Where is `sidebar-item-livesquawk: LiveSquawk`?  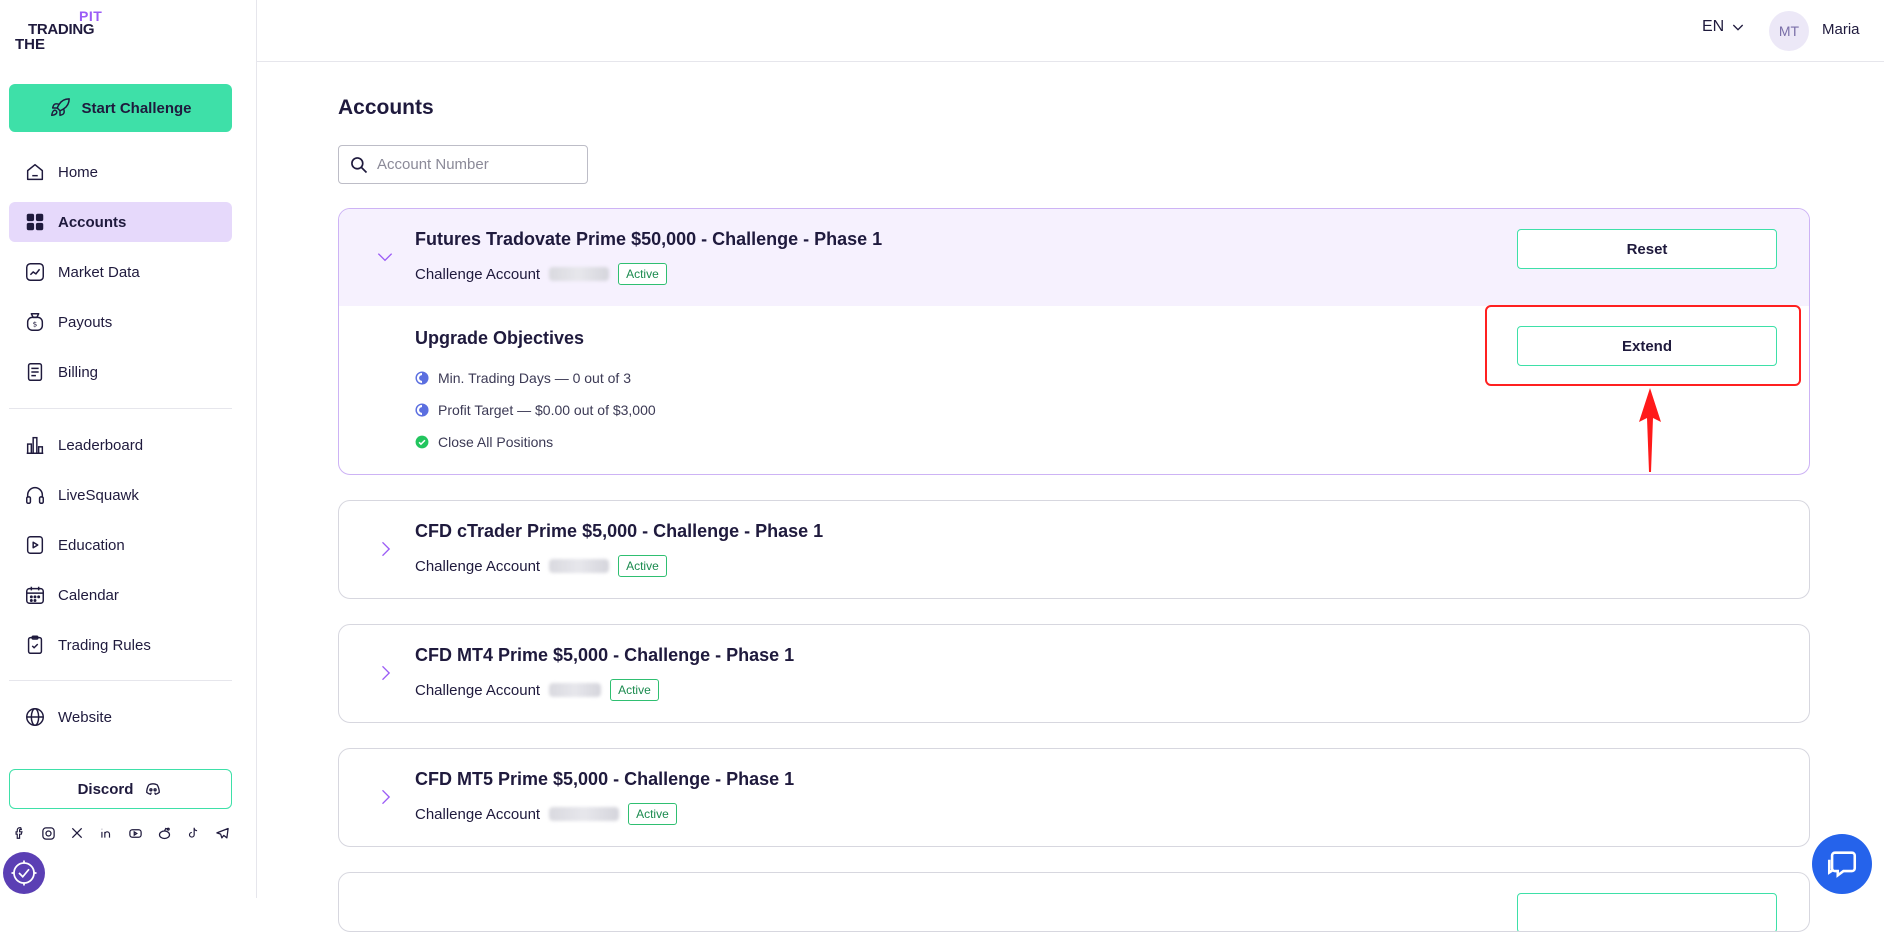 sidebar-item-livesquawk: LiveSquawk is located at coordinates (120, 495).